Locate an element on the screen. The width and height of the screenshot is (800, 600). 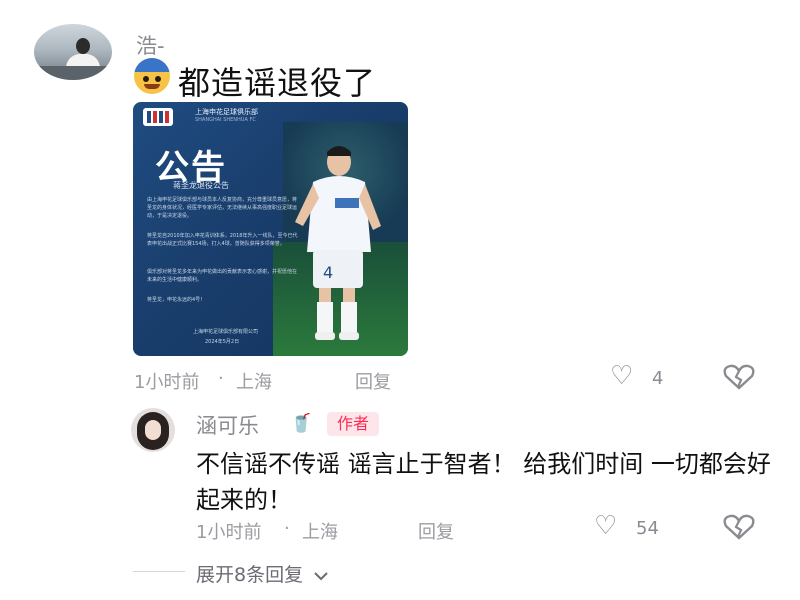
announcement-footer-date: 2024年5月2日 is located at coordinates (222, 342).